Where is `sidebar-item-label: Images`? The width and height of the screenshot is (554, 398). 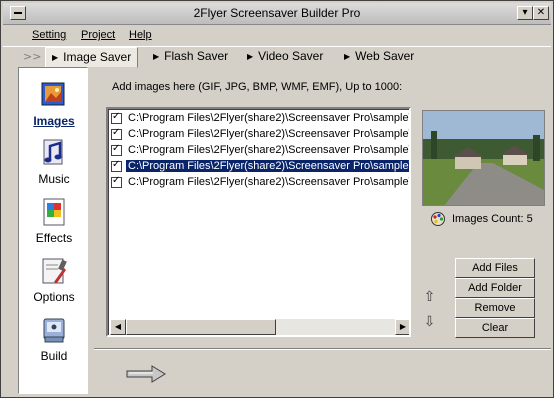 sidebar-item-label: Images is located at coordinates (54, 121).